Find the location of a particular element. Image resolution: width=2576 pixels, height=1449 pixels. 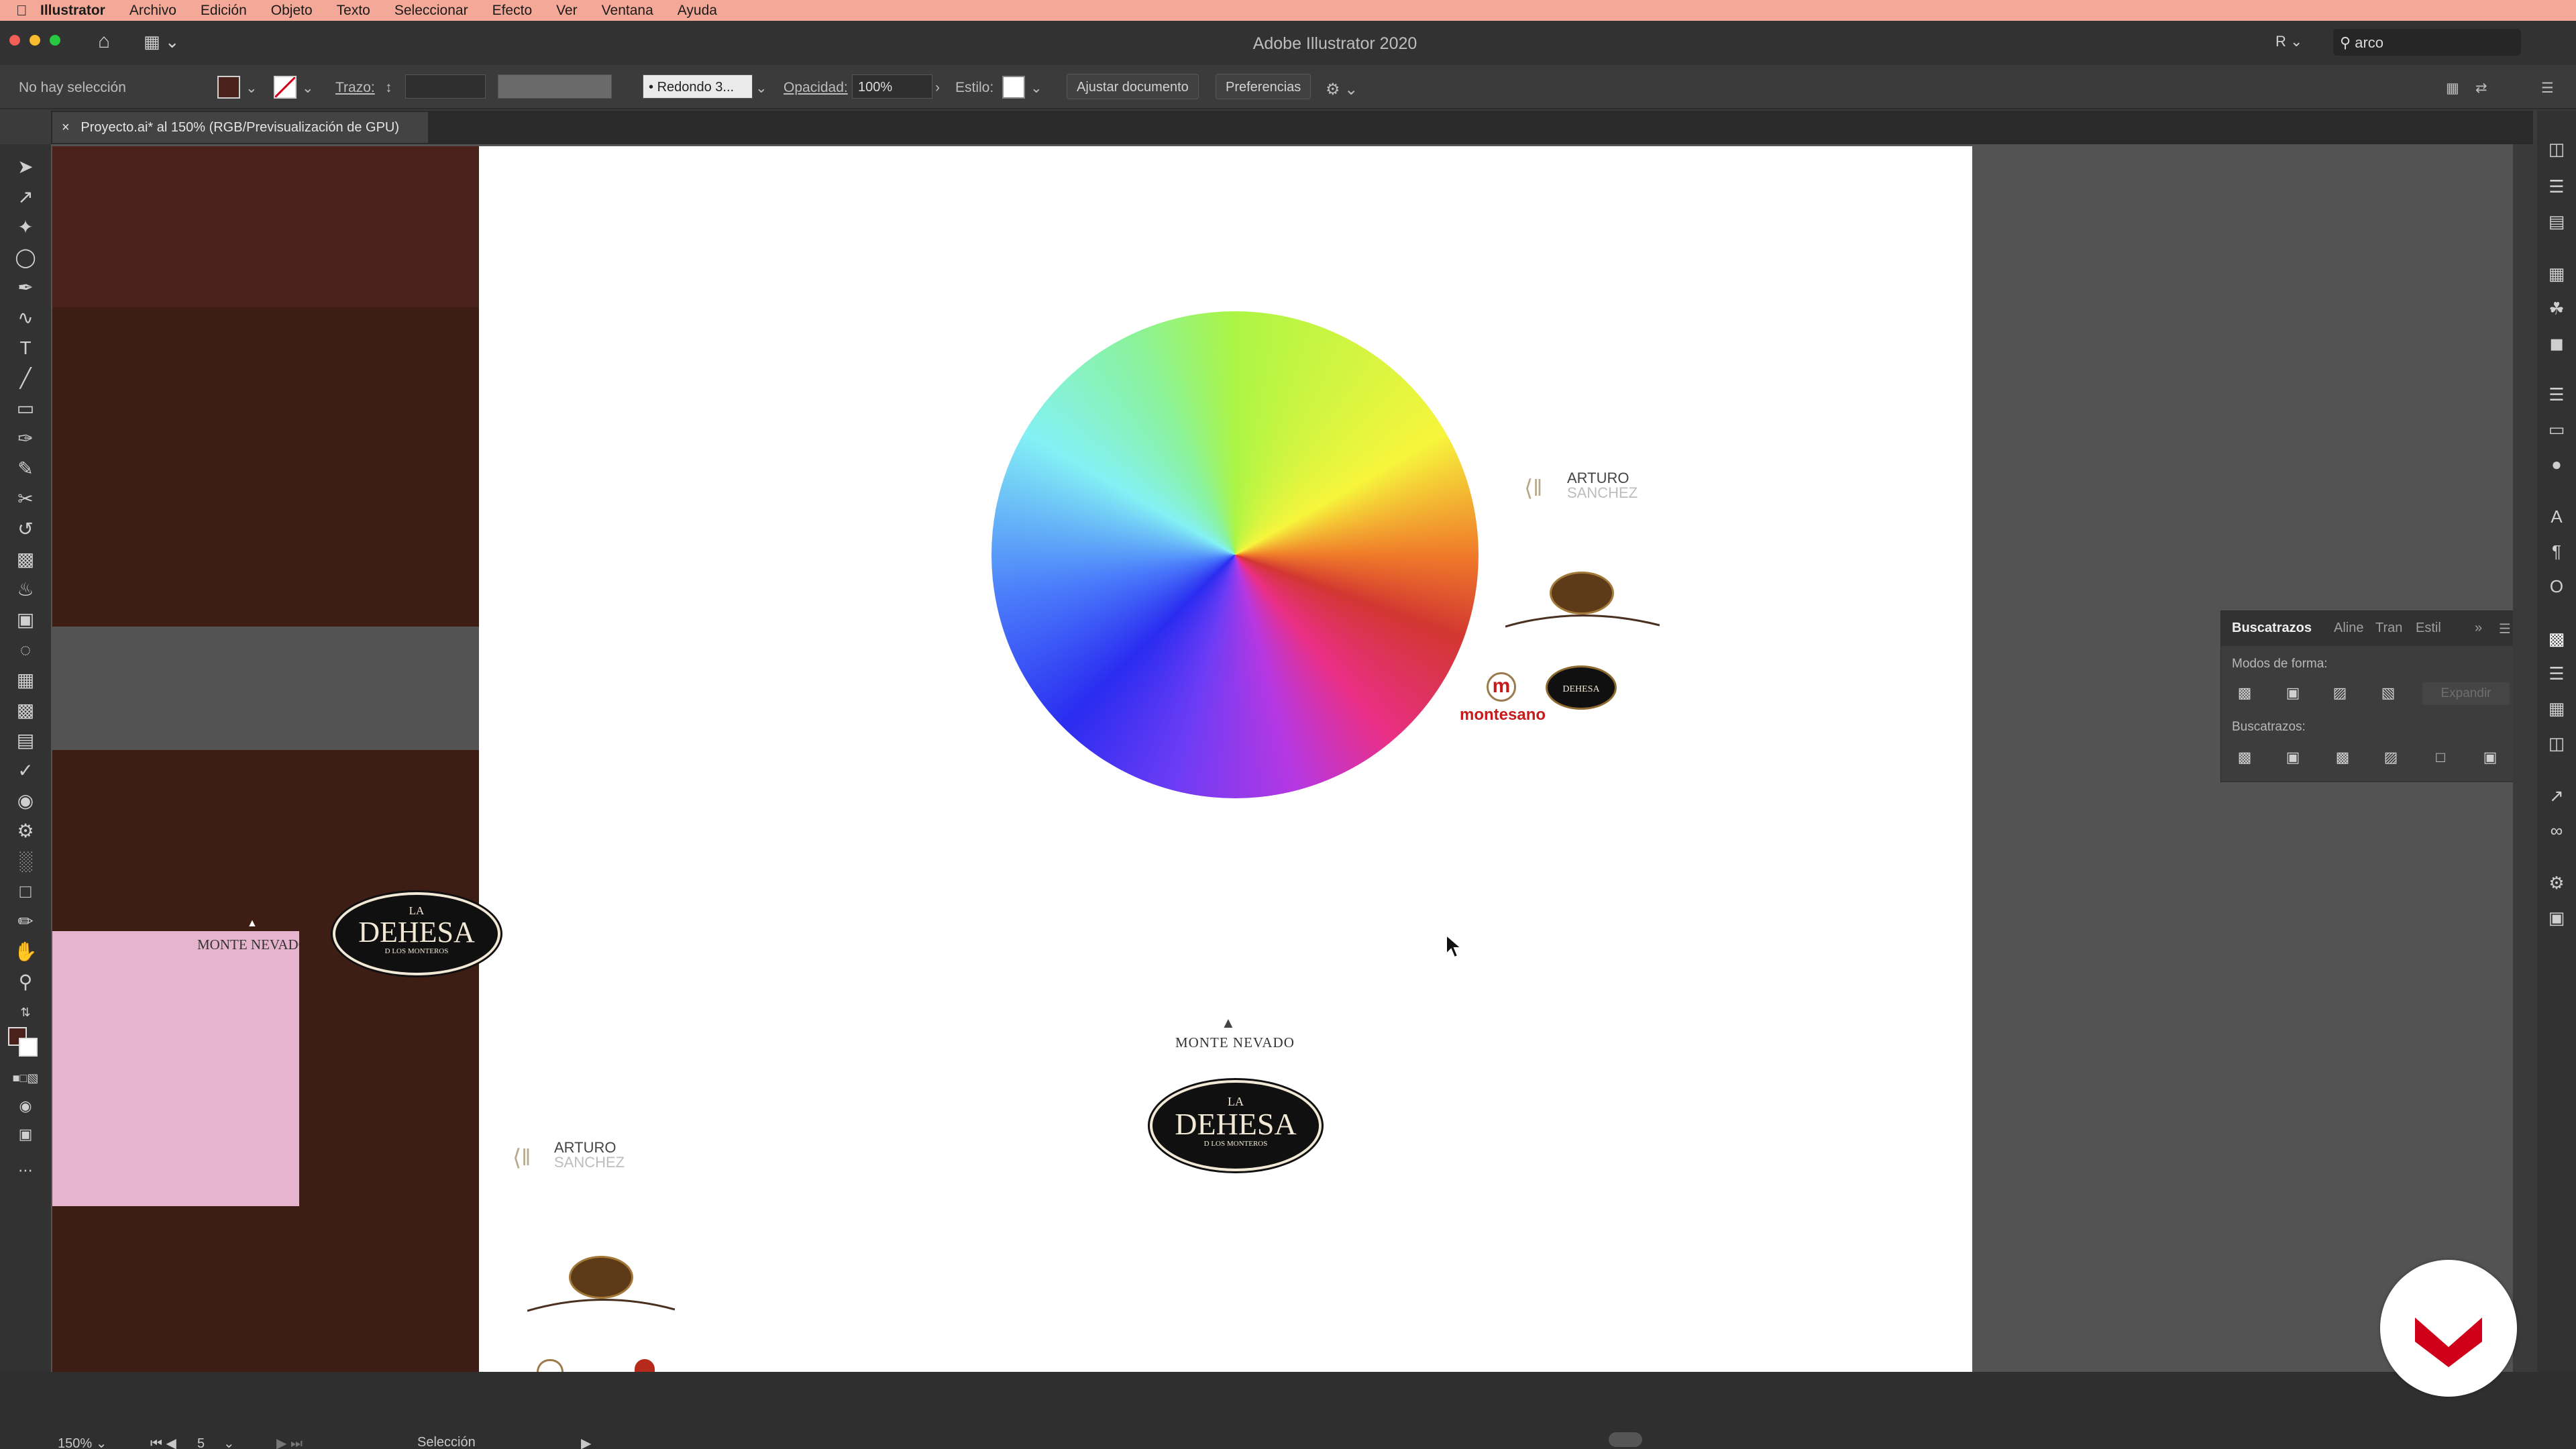

properties-icon: ⇄ is located at coordinates (2481, 88).